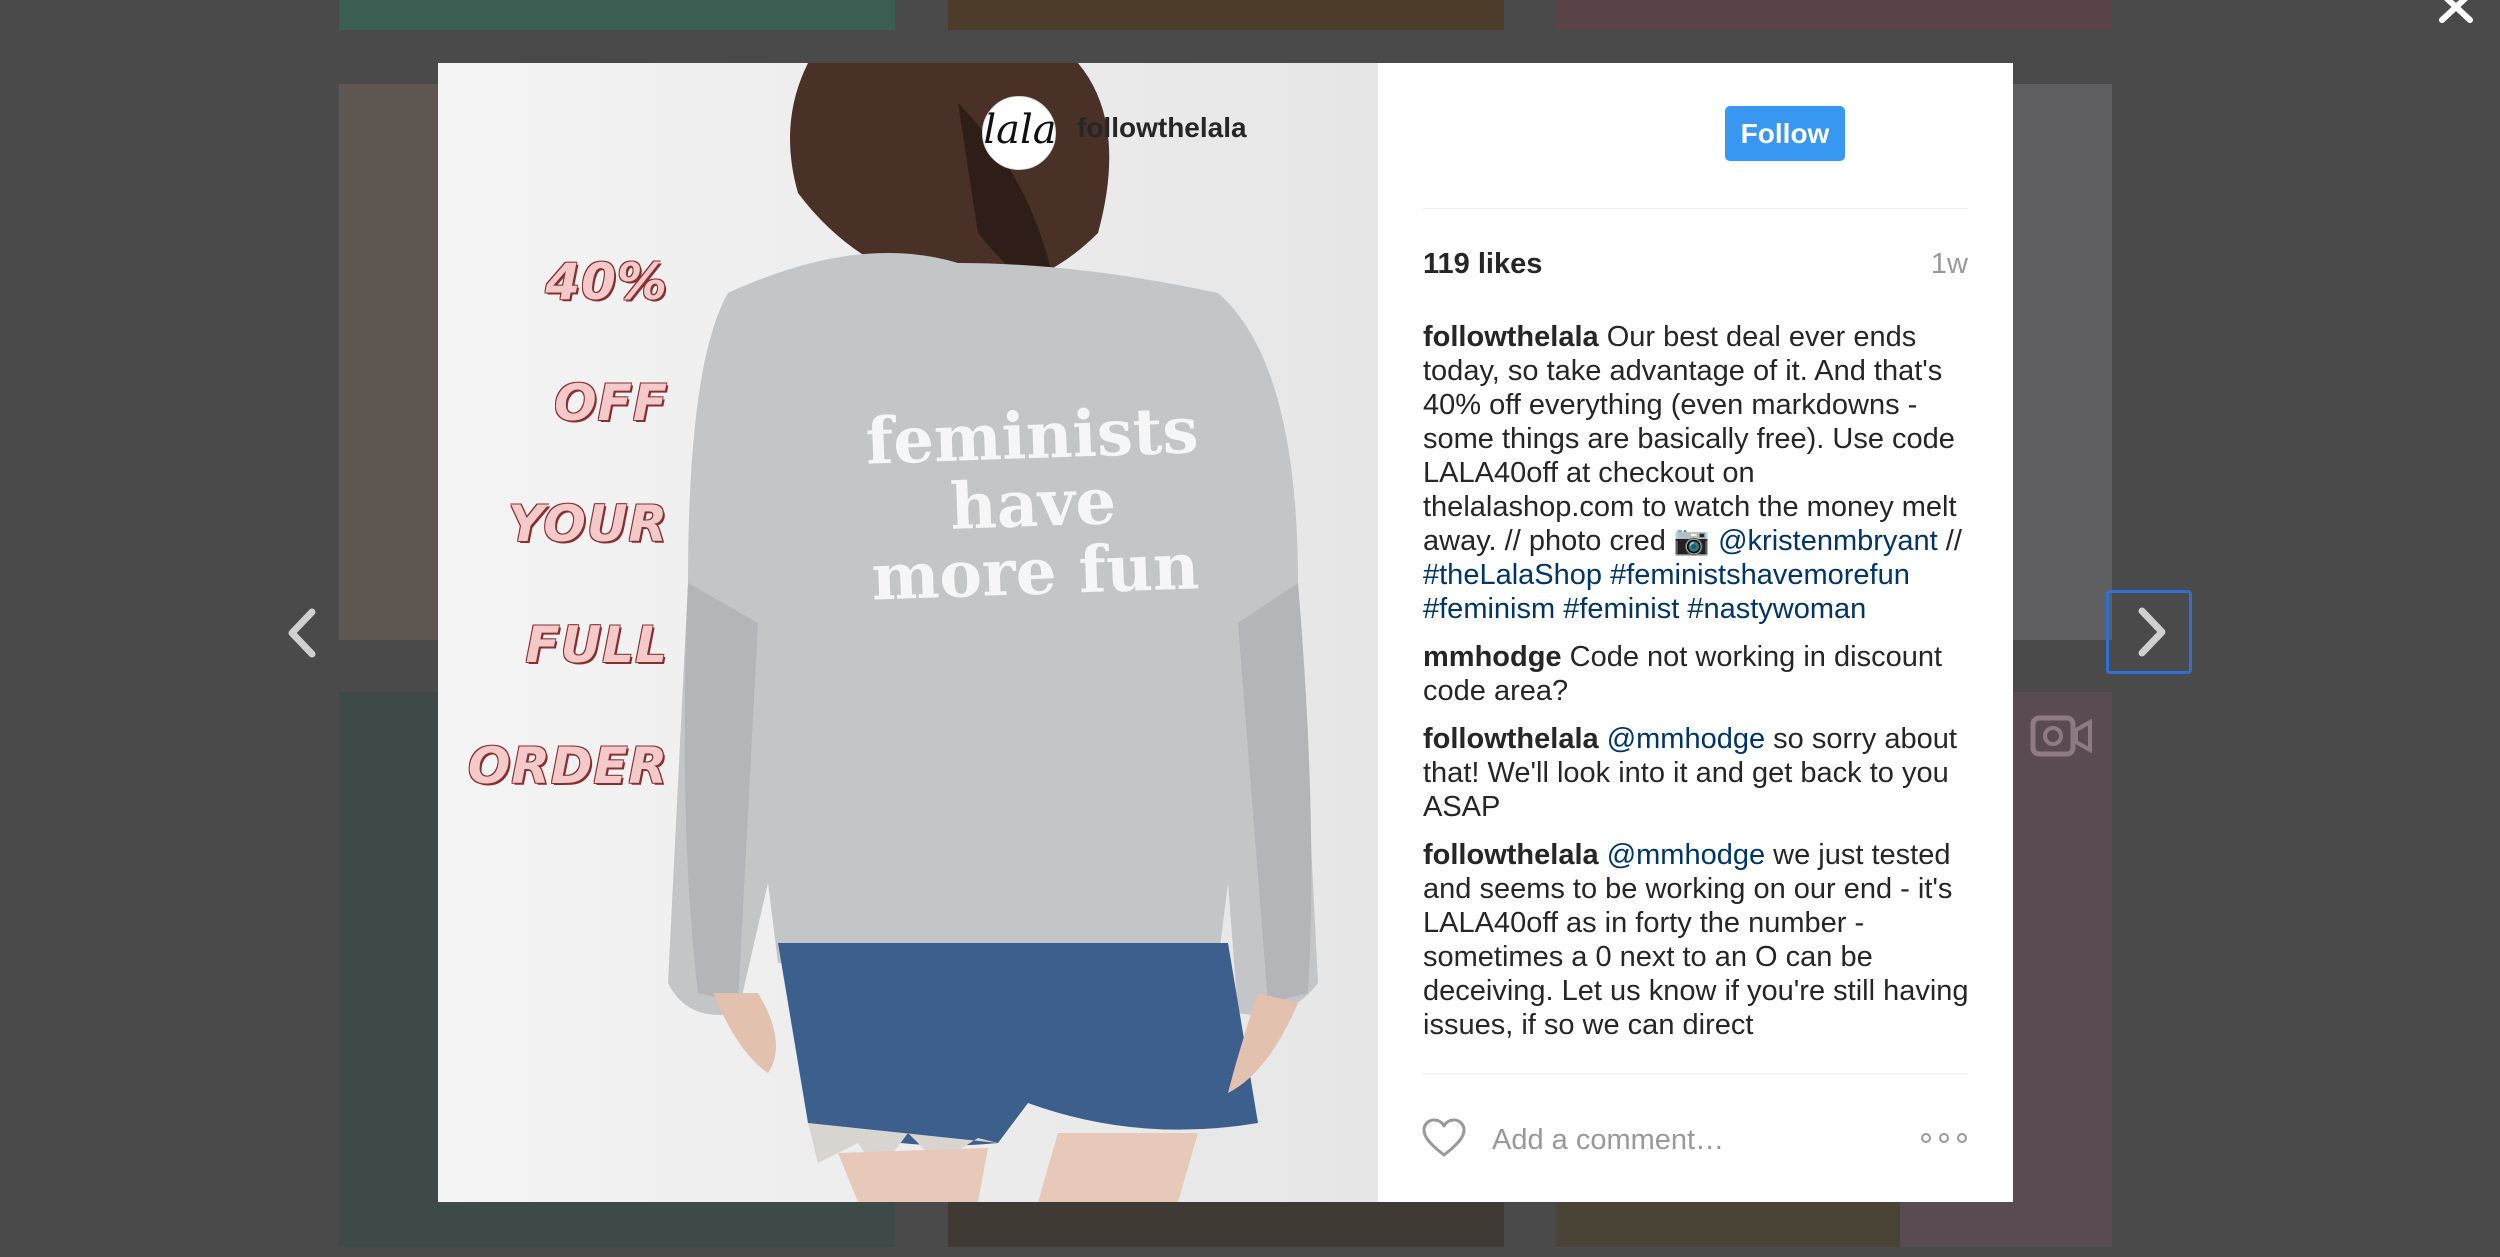  Describe the element at coordinates (596, 645) in the screenshot. I see `promo-text: FULL` at that location.